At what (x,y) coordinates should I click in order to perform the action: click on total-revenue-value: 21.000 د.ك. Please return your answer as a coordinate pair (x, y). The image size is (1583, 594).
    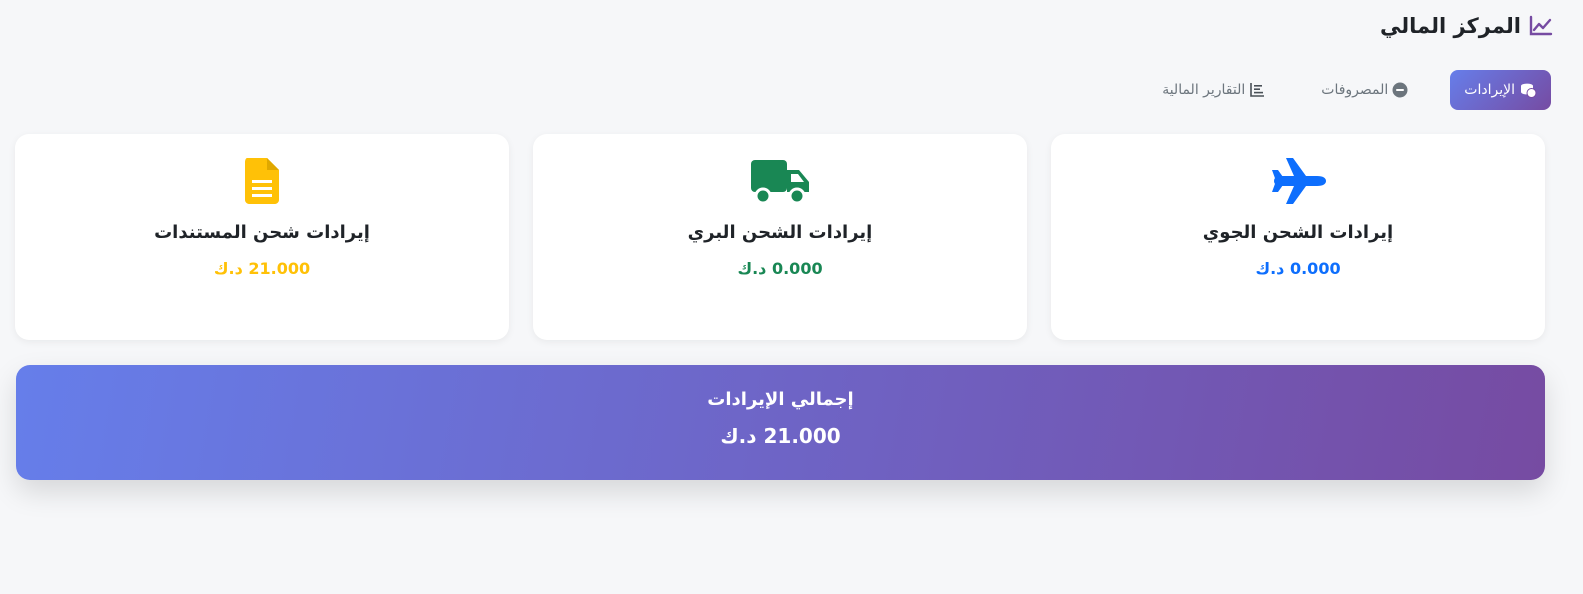
    Looking at the image, I should click on (780, 436).